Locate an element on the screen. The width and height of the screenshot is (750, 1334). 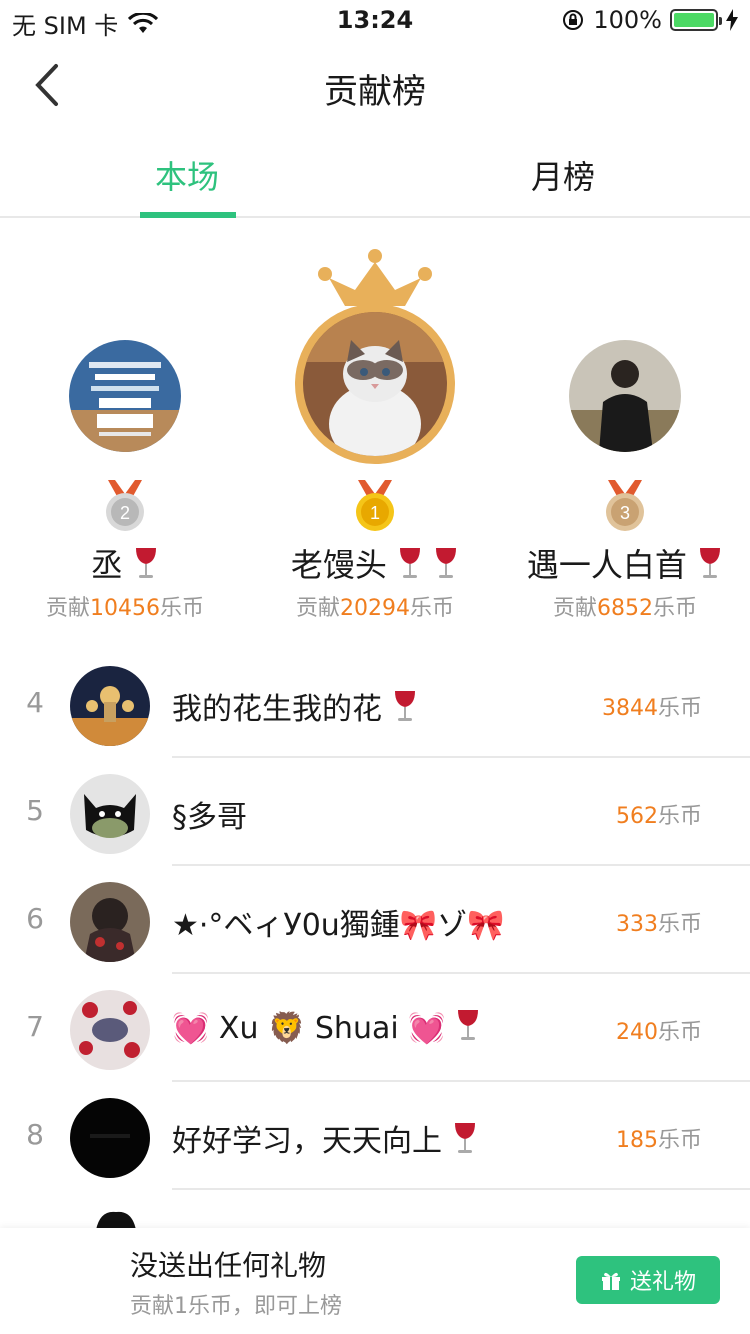
rank-name: 好好学习，天天向上 is located at coordinates (325, 1138).